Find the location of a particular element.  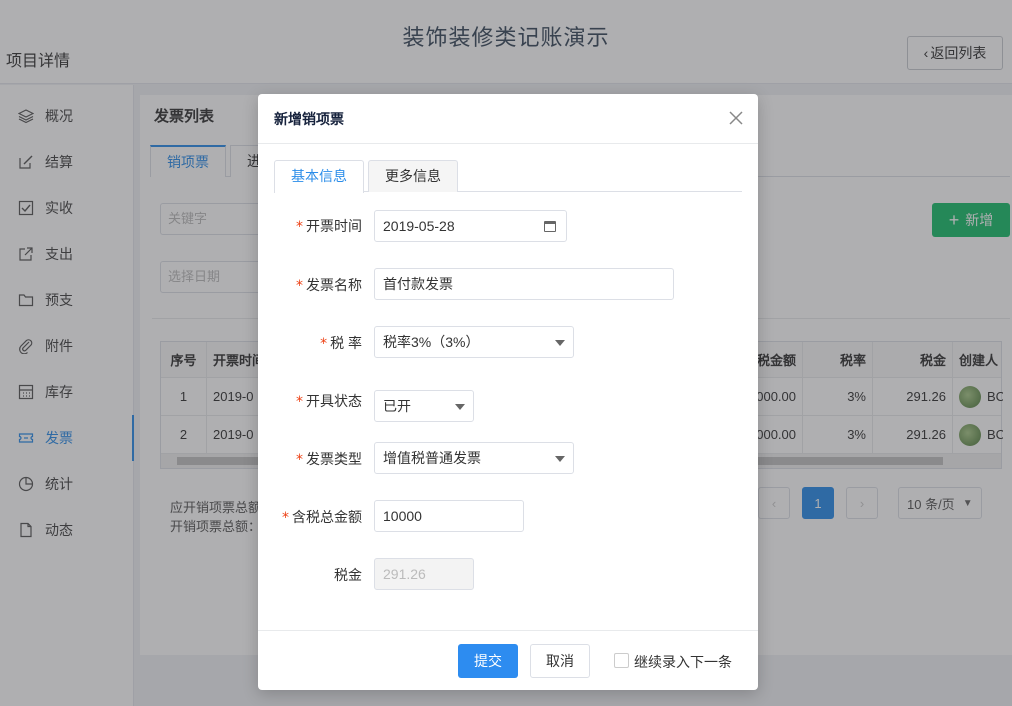

issue-status-label: * 开具状态 is located at coordinates (329, 401).